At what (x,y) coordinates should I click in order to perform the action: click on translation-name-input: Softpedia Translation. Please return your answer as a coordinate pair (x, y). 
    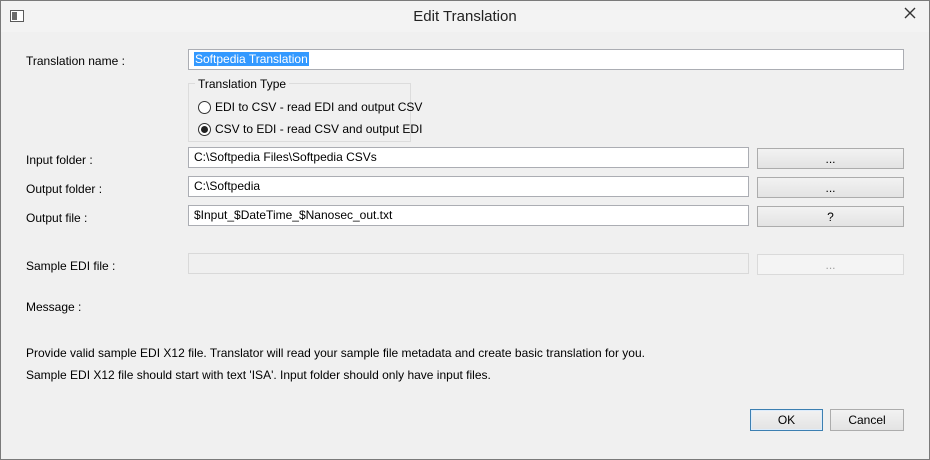
    Looking at the image, I should click on (546, 59).